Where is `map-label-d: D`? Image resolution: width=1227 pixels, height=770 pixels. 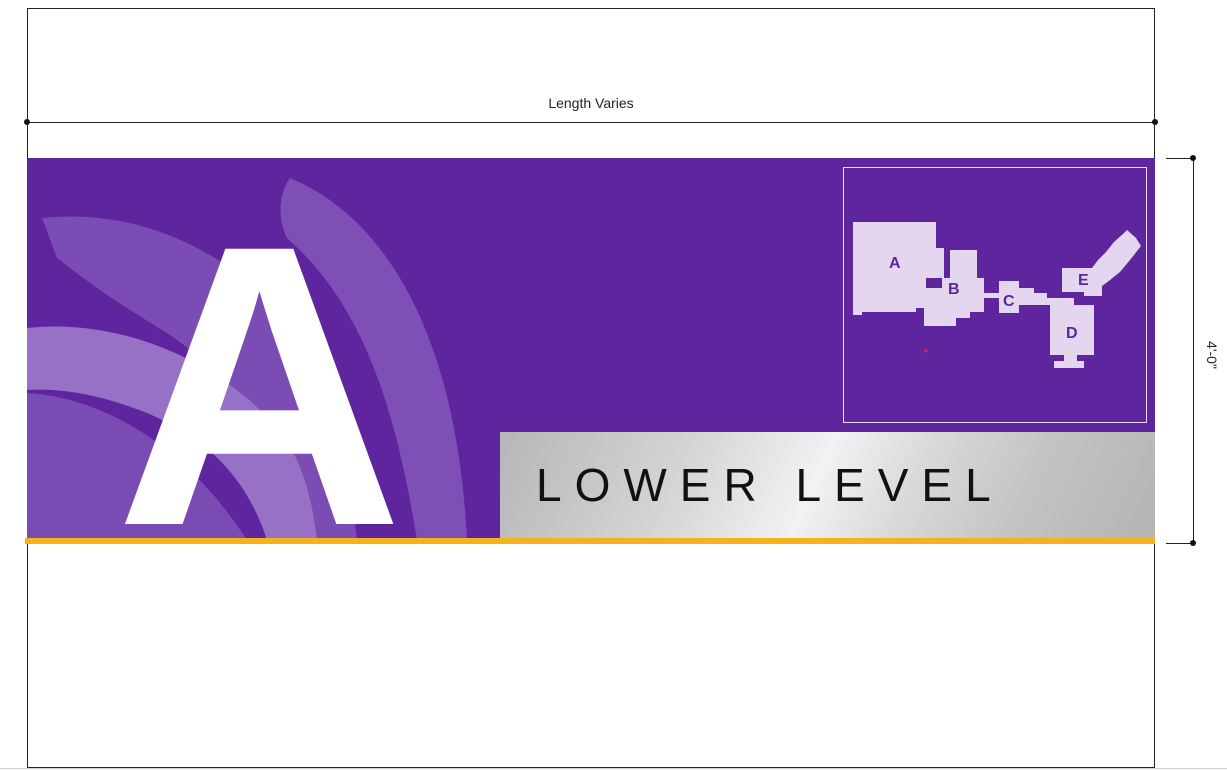 map-label-d: D is located at coordinates (1072, 333).